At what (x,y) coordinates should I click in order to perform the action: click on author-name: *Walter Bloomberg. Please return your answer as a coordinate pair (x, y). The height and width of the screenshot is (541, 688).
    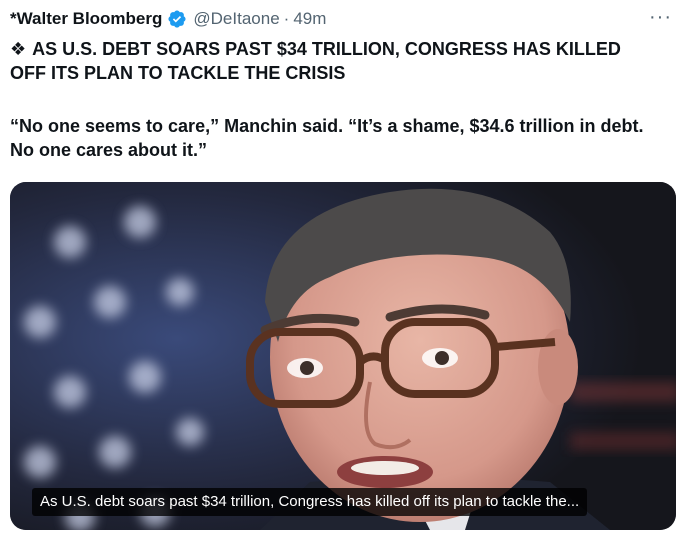
    Looking at the image, I should click on (86, 19).